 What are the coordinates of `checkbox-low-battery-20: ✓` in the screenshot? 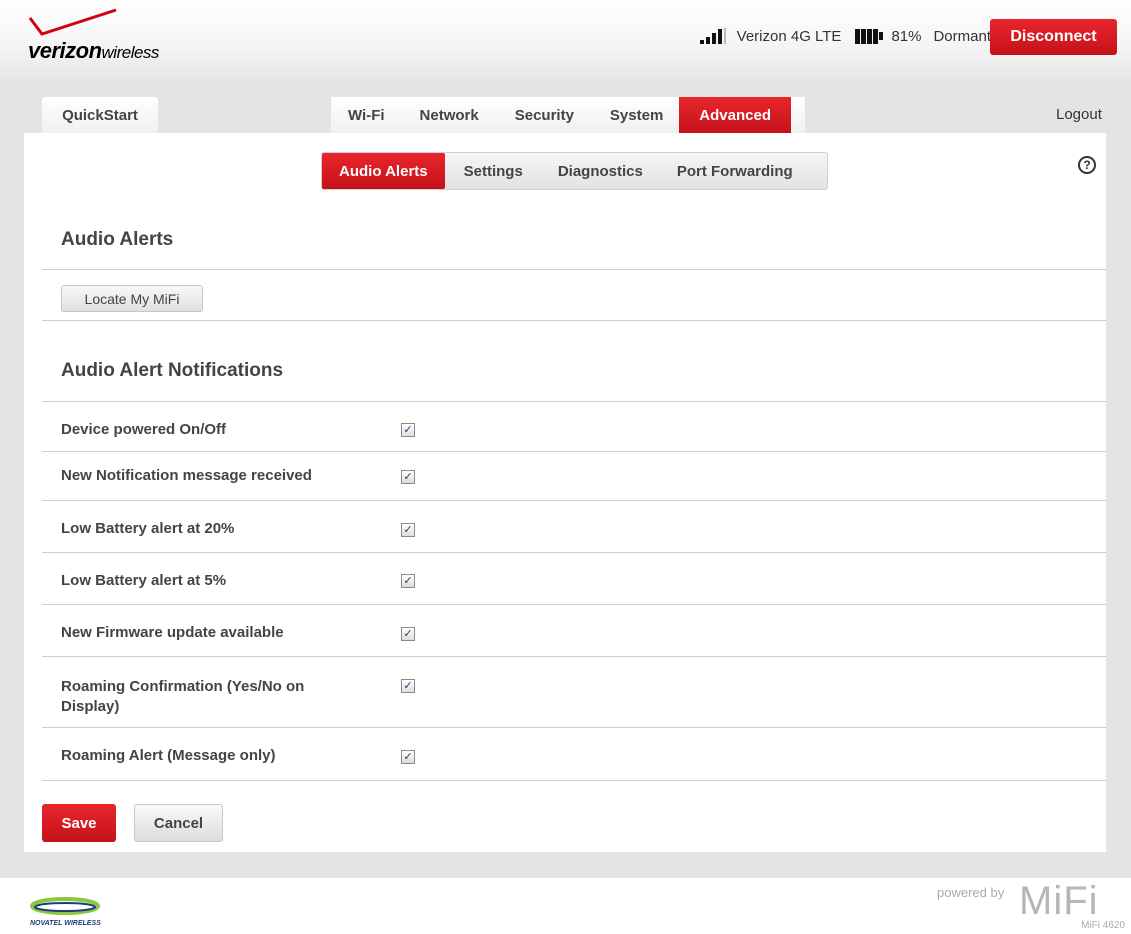 It's located at (408, 530).